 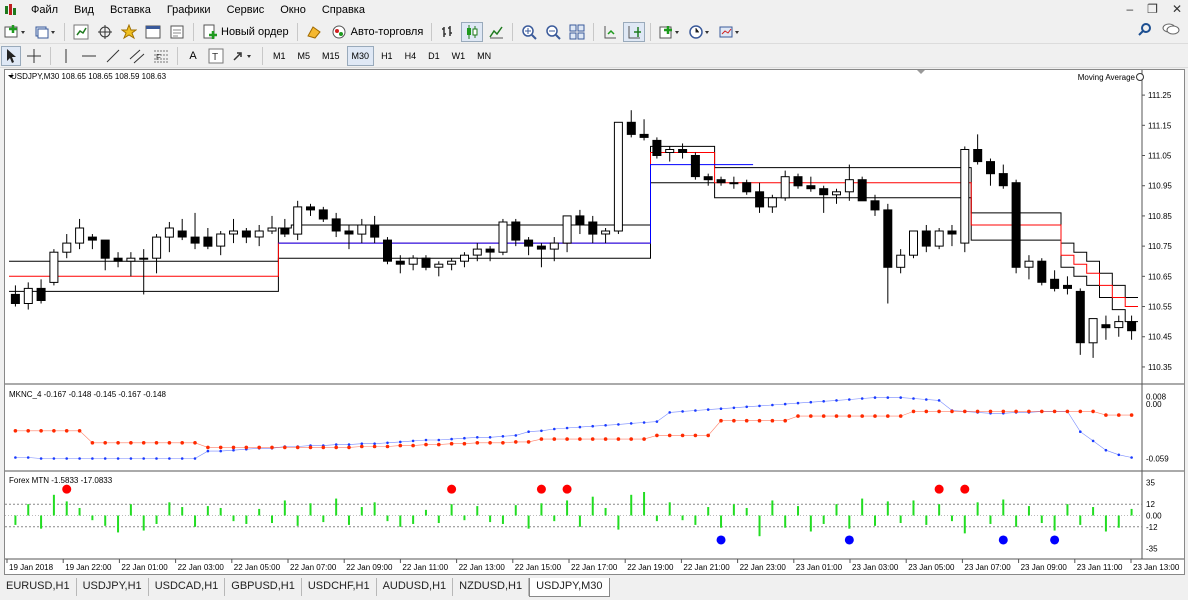 What do you see at coordinates (1152, 9) in the screenshot?
I see `restore-icon: ❐` at bounding box center [1152, 9].